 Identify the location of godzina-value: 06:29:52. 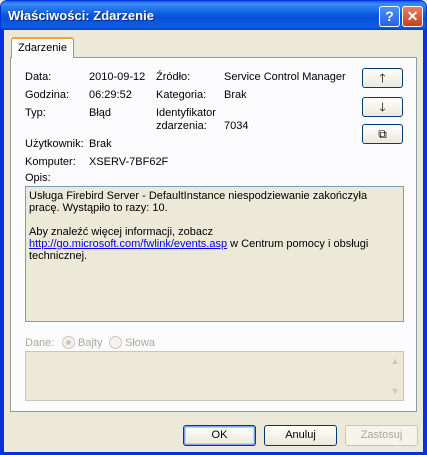
(110, 95).